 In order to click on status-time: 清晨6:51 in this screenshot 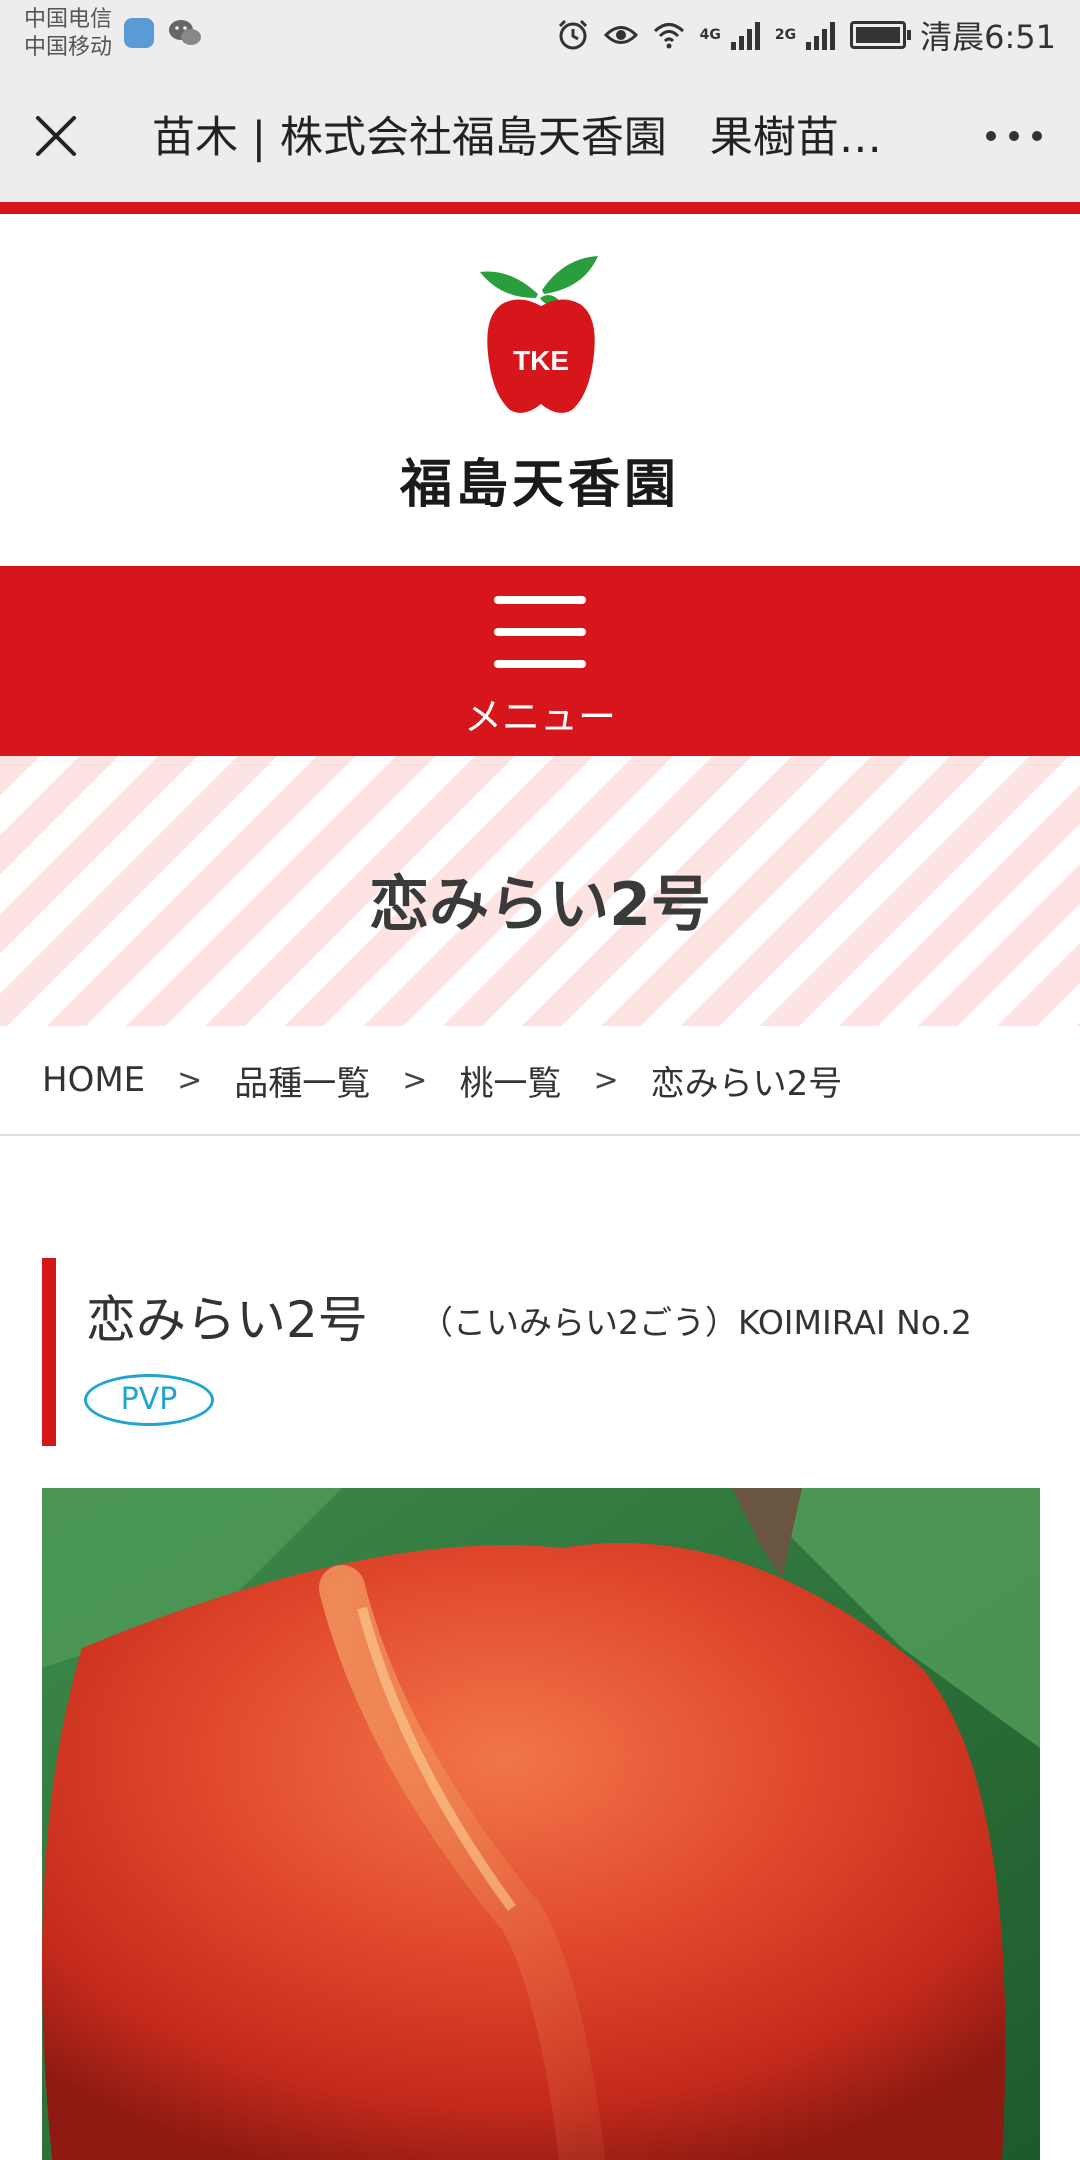, I will do `click(988, 37)`.